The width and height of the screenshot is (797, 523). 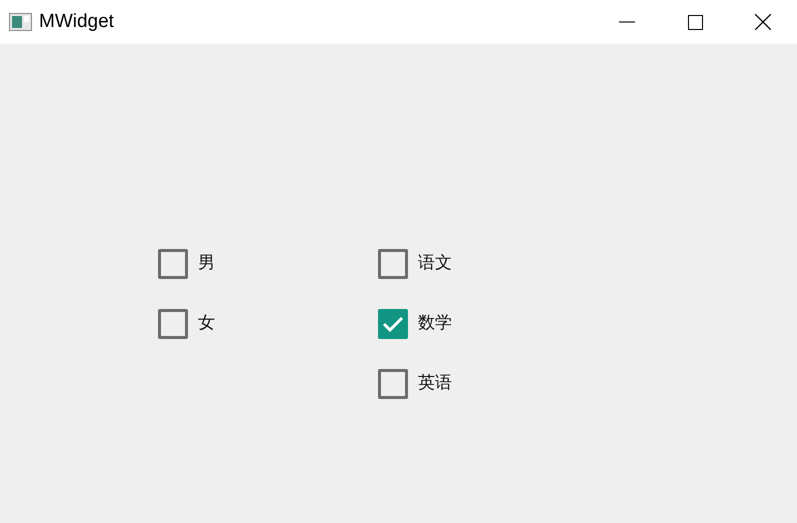 I want to click on maximize-icon, so click(x=695, y=22).